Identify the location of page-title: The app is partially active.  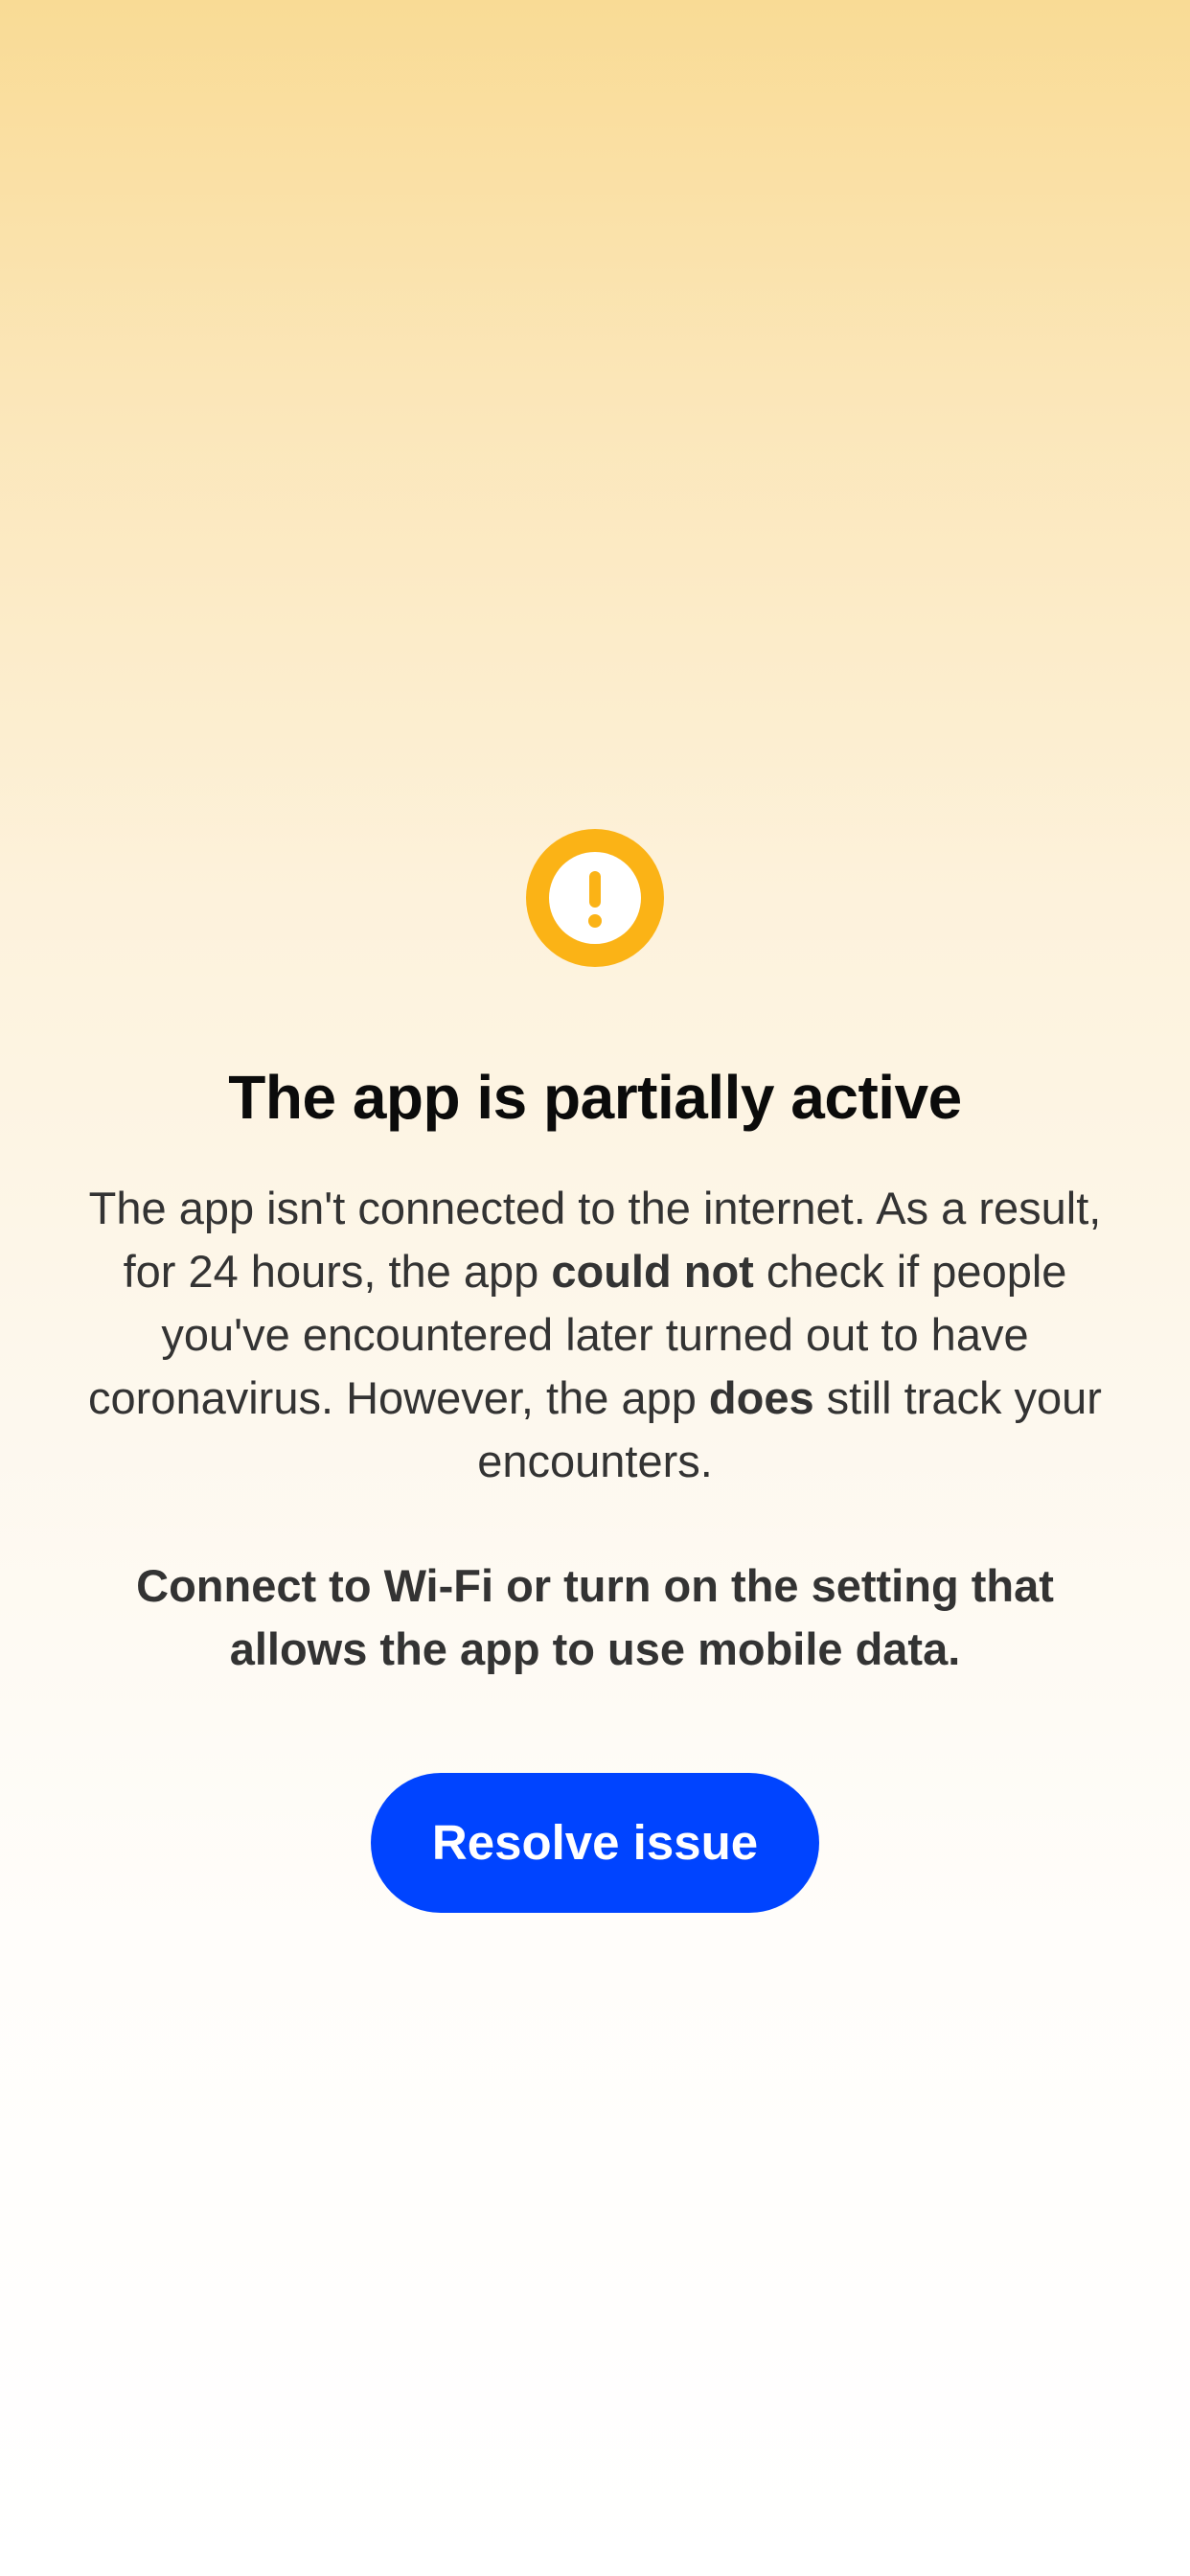
(595, 1097).